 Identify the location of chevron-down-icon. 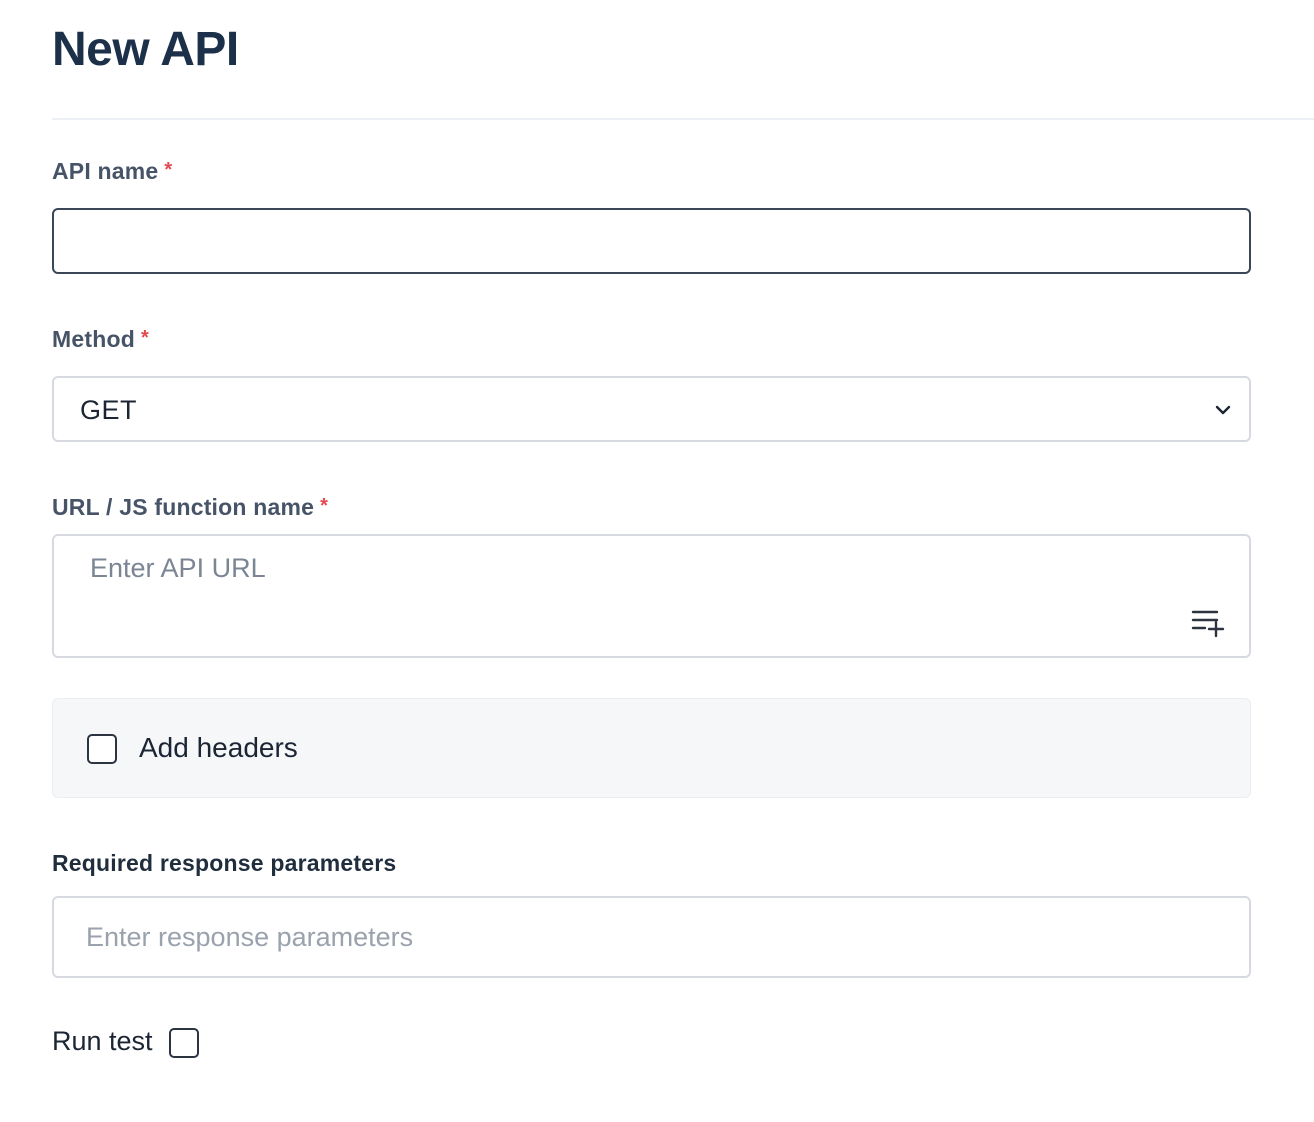
(1223, 410).